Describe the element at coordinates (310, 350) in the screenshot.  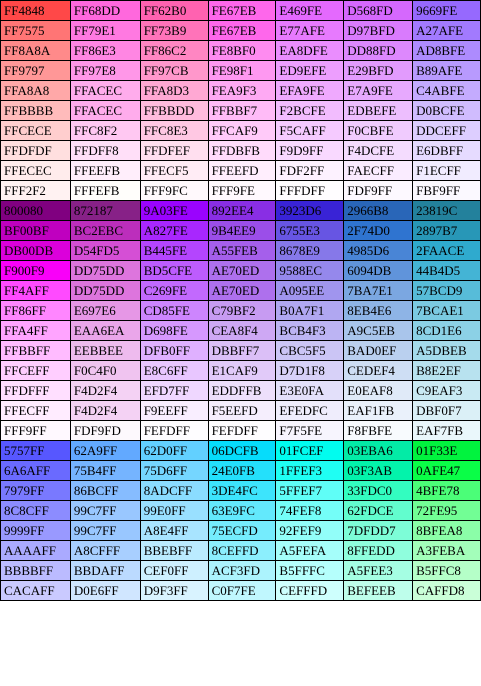
I see `color-swatch-cell: CBC5F5` at that location.